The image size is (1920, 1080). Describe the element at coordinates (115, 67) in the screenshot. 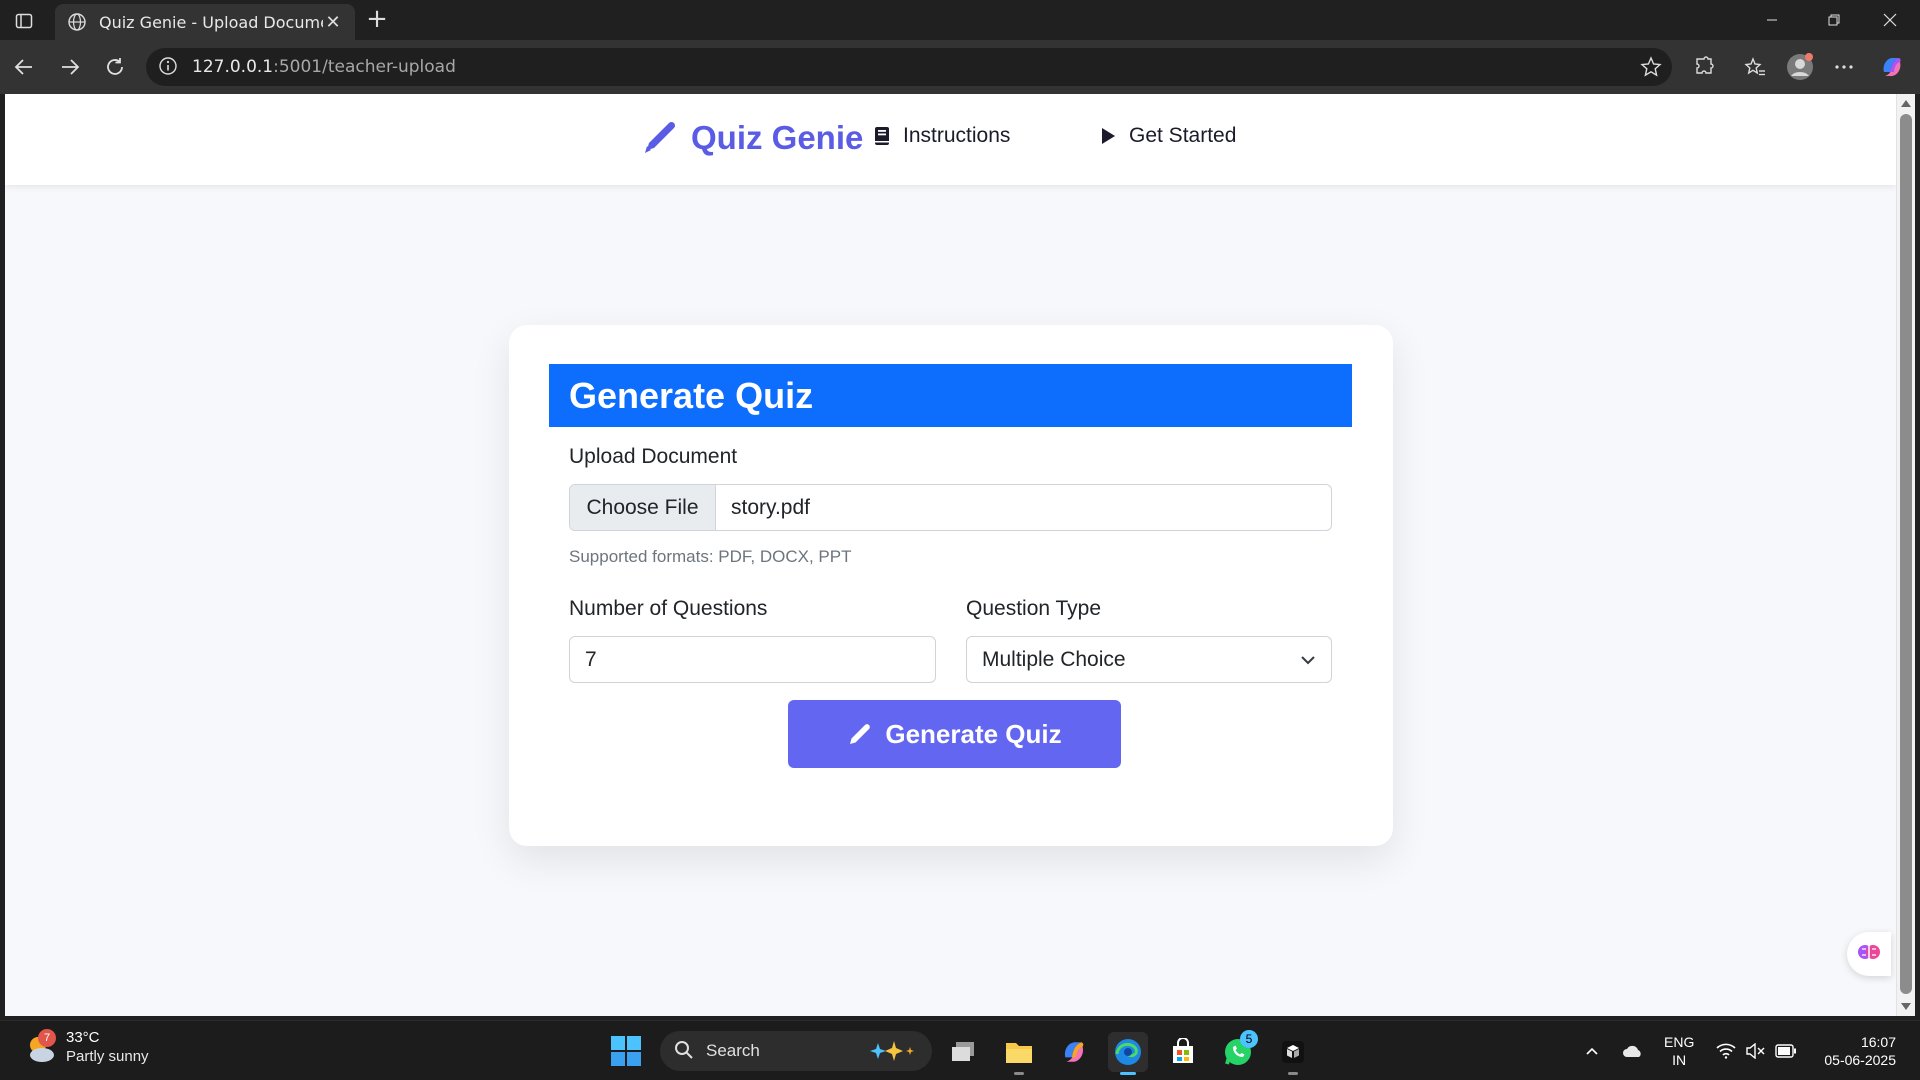

I see `refresh-icon` at that location.